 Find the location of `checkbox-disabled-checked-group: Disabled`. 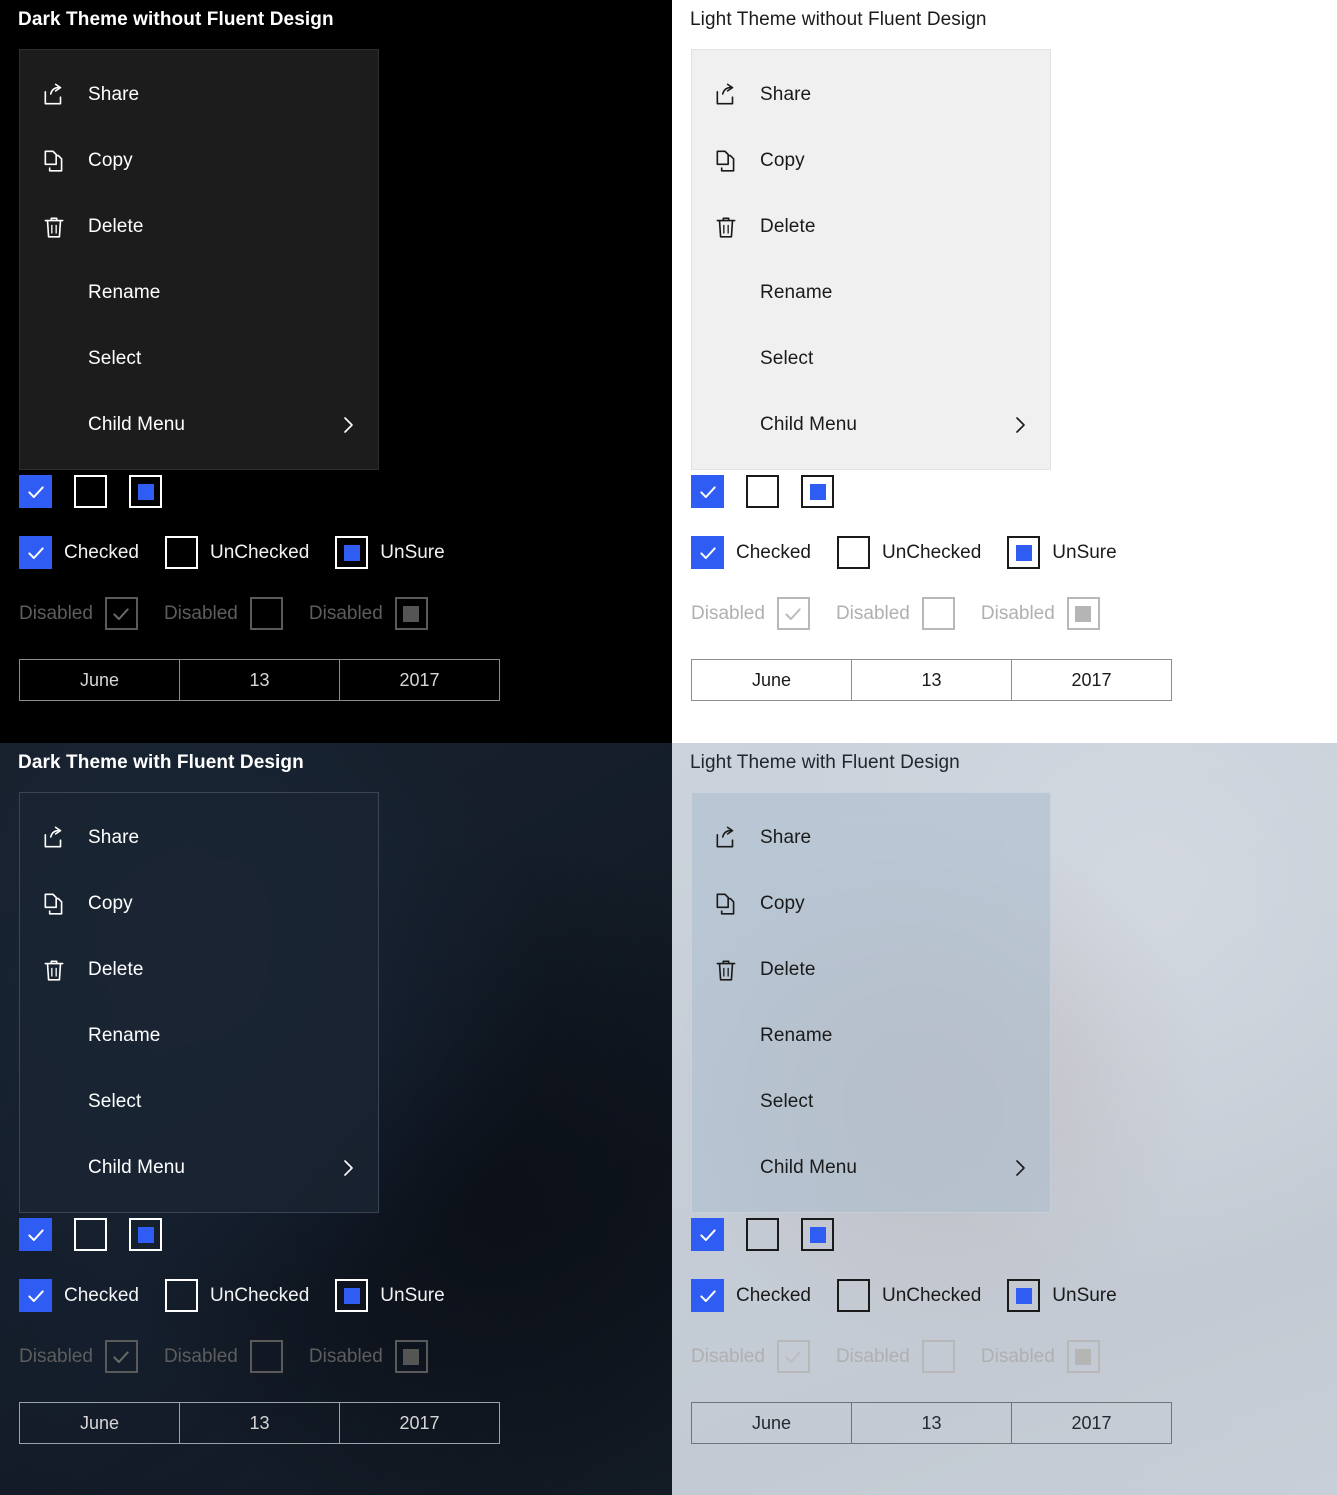

checkbox-disabled-checked-group: Disabled is located at coordinates (78, 1356).